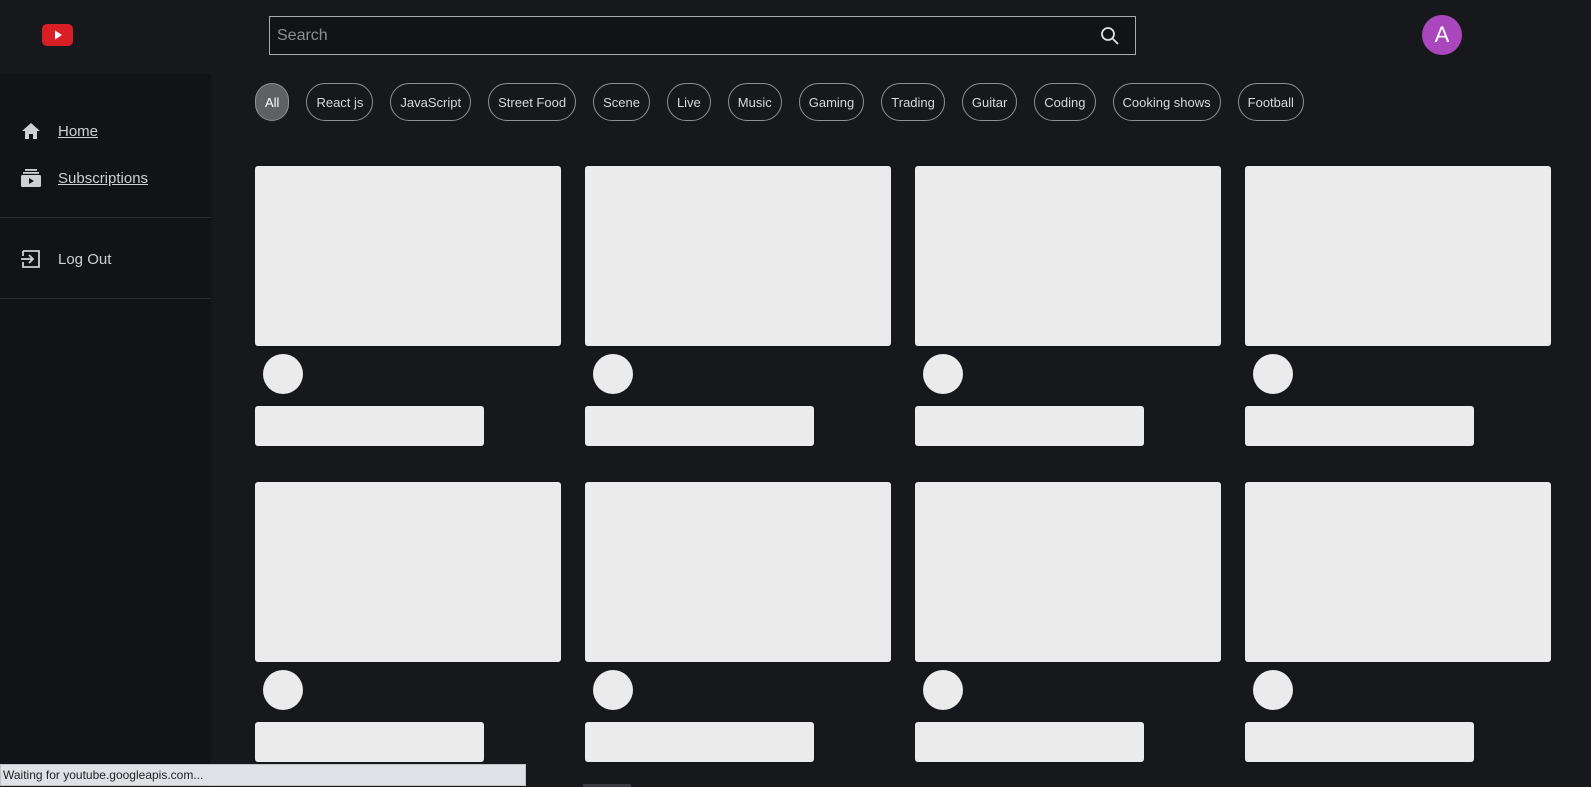  What do you see at coordinates (989, 102) in the screenshot?
I see `chip-guitar: Guitar` at bounding box center [989, 102].